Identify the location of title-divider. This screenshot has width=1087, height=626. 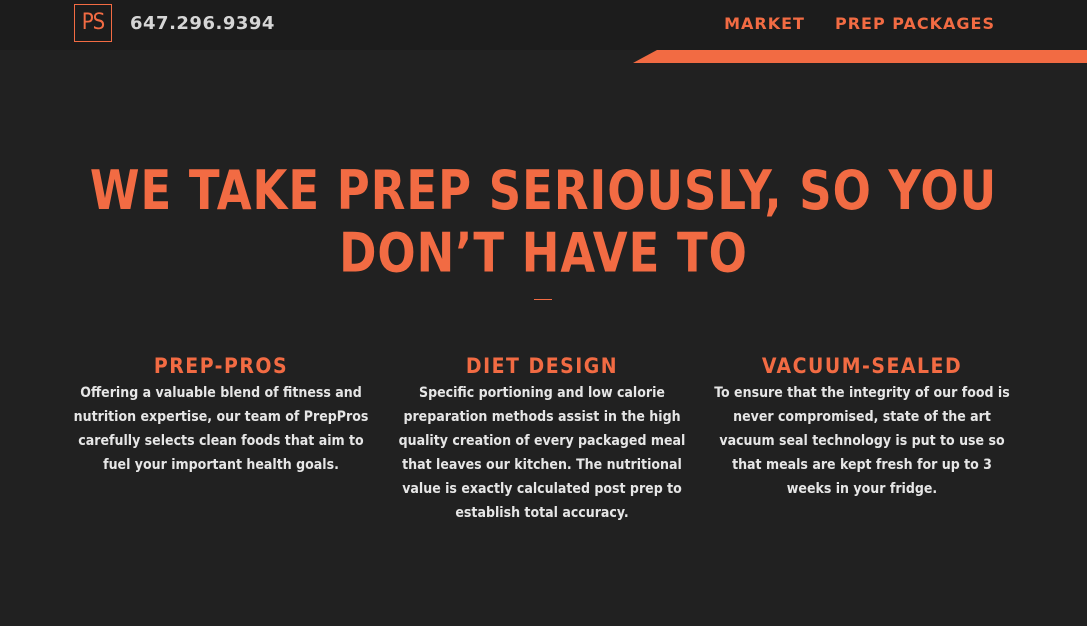
(543, 299).